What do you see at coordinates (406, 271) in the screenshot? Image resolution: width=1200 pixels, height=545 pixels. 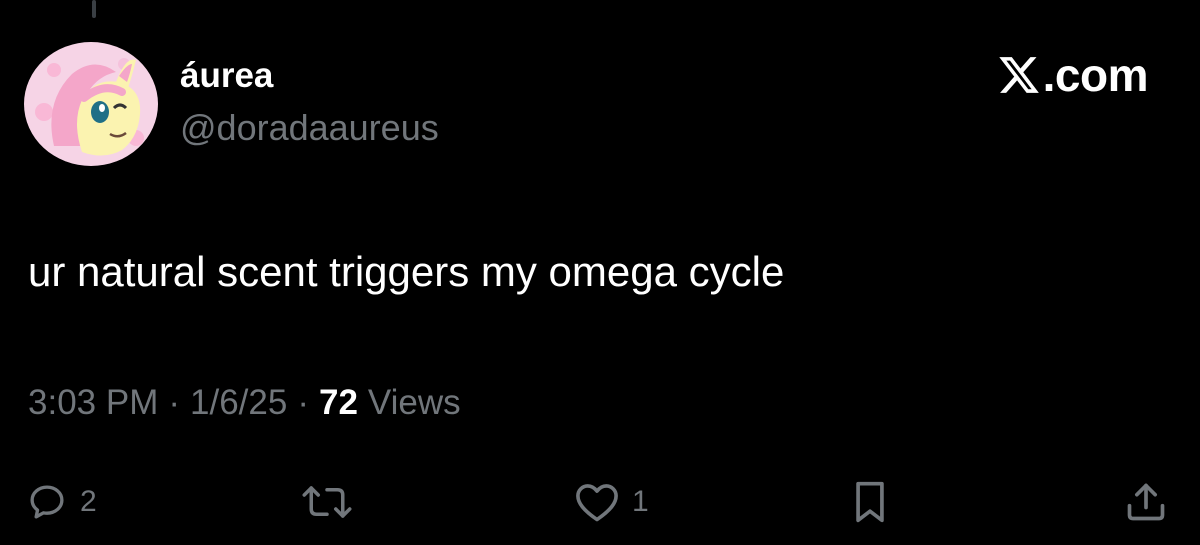 I see `post-text: ur natural scent triggers my omega cycle` at bounding box center [406, 271].